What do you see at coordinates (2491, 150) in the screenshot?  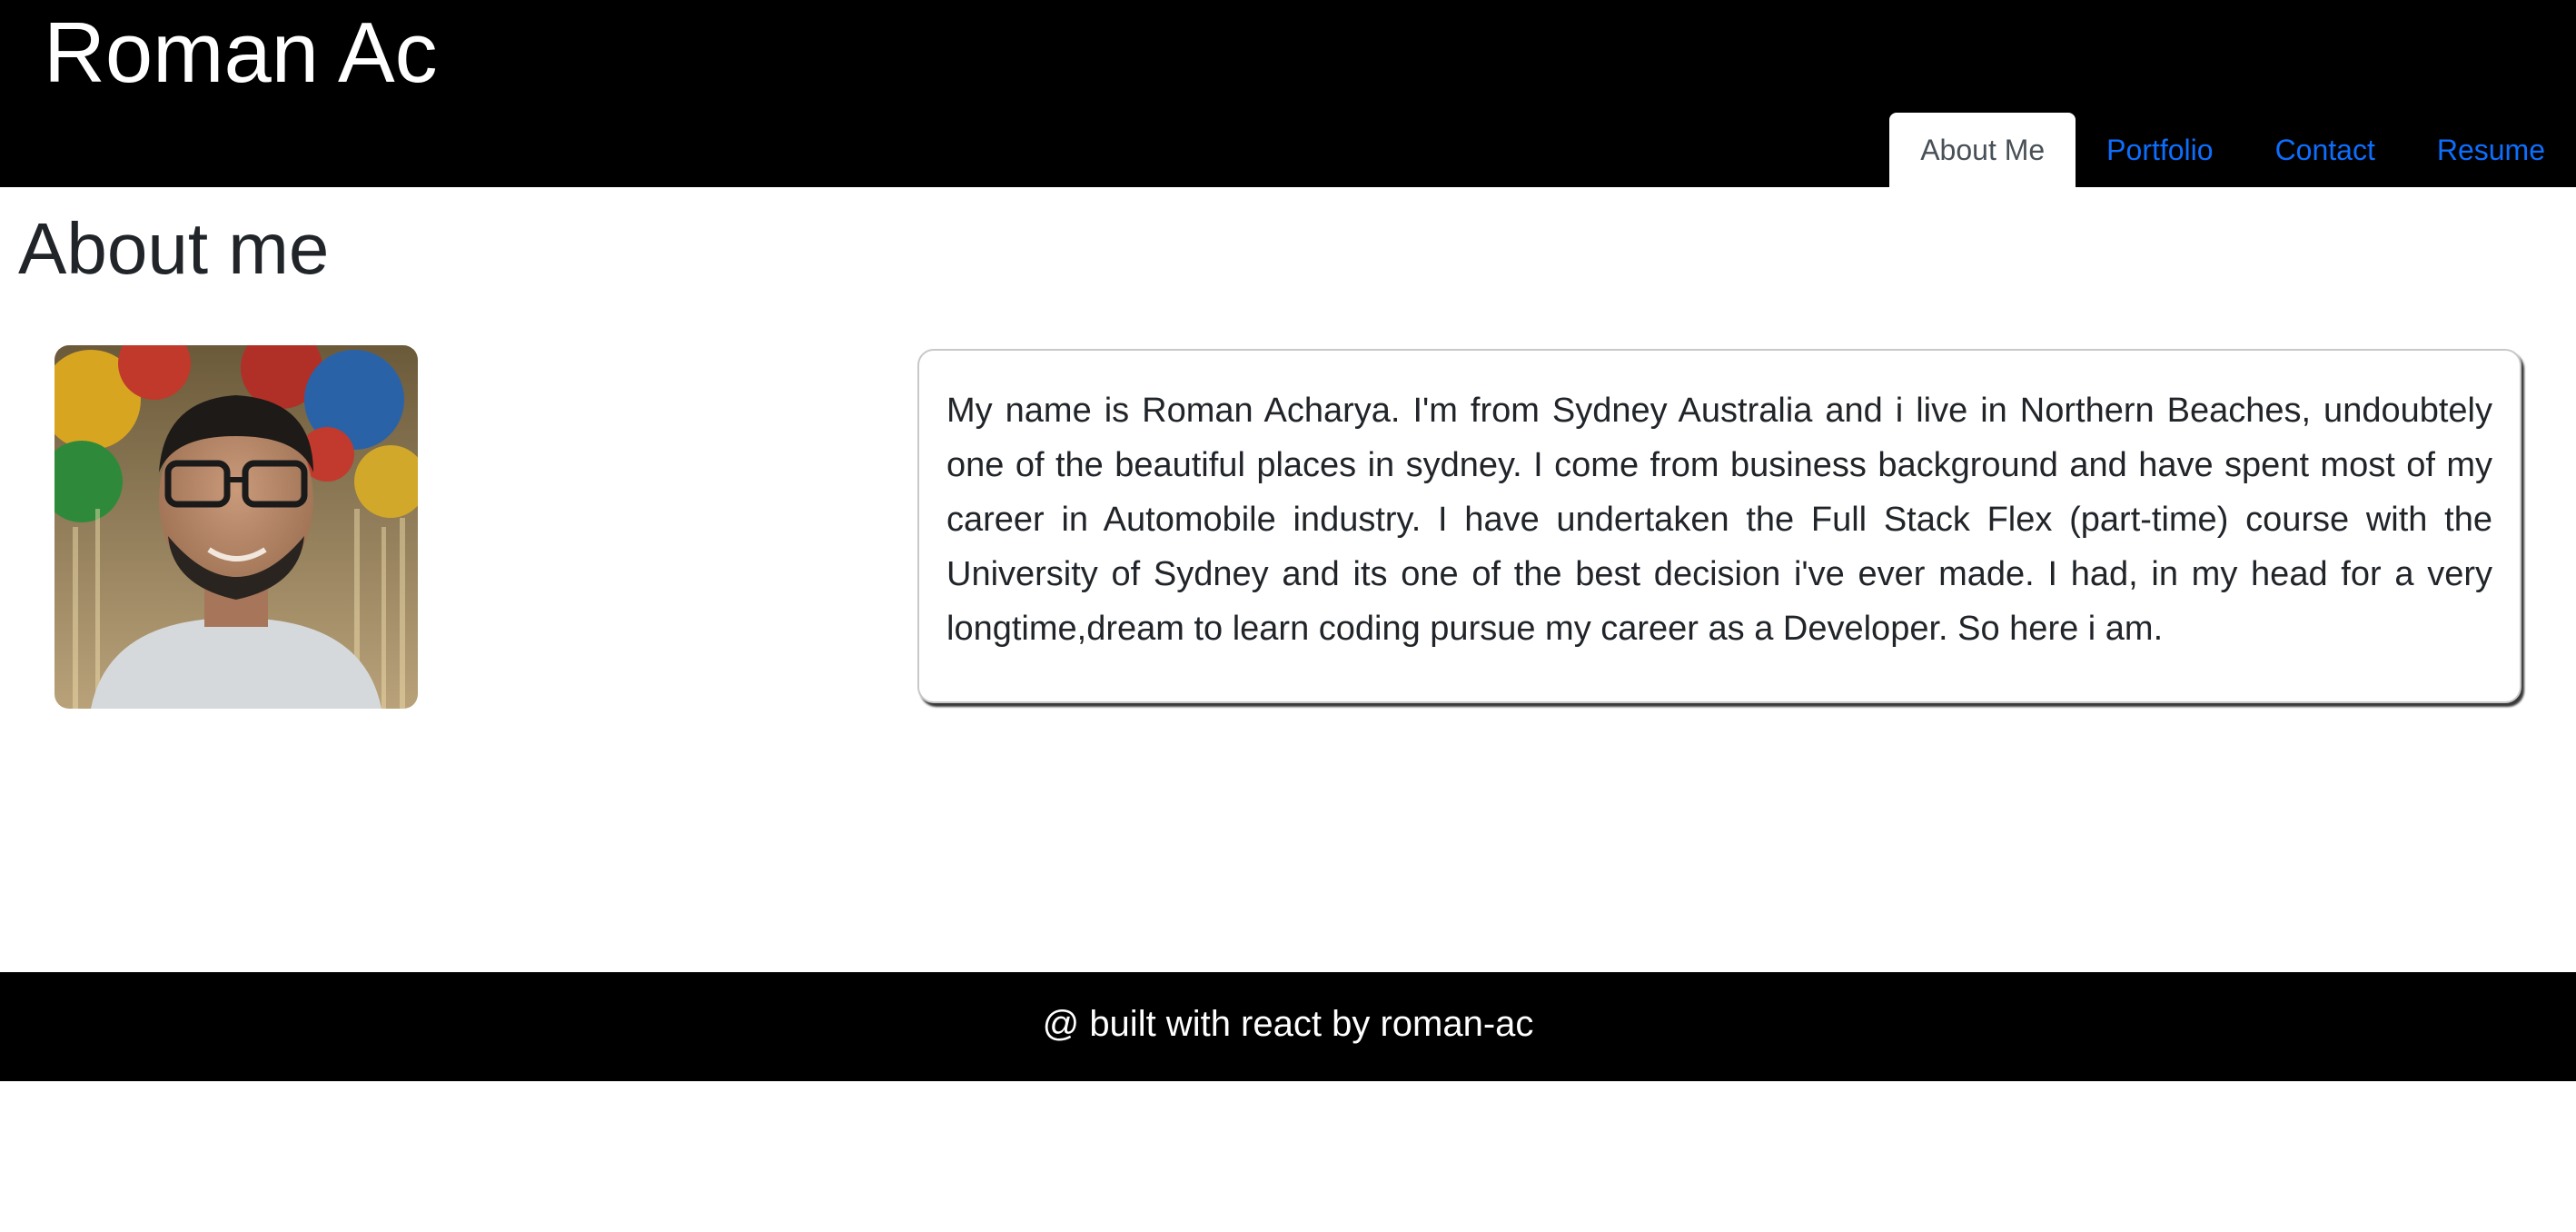 I see `tab-resume: Resume` at bounding box center [2491, 150].